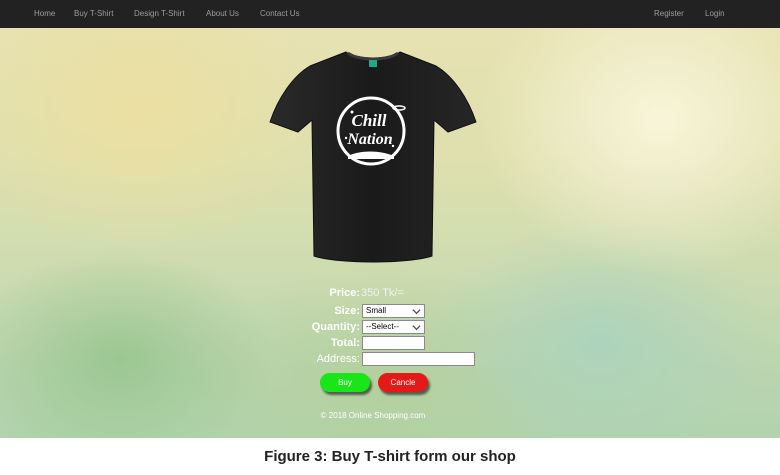 The height and width of the screenshot is (475, 780). Describe the element at coordinates (393, 311) in the screenshot. I see `size-select: Small` at that location.